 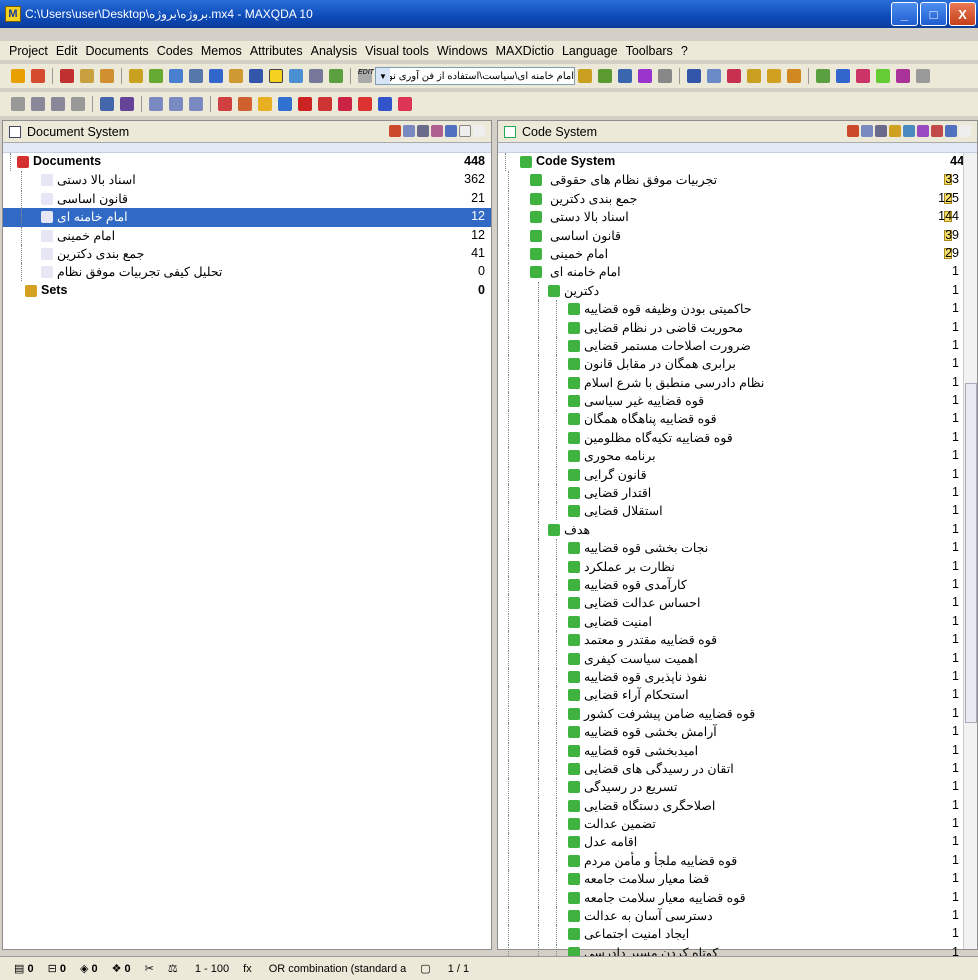 I want to click on subcode-item: قوه قضاییه مقتدر و معتمد 1, so click(x=737, y=640).